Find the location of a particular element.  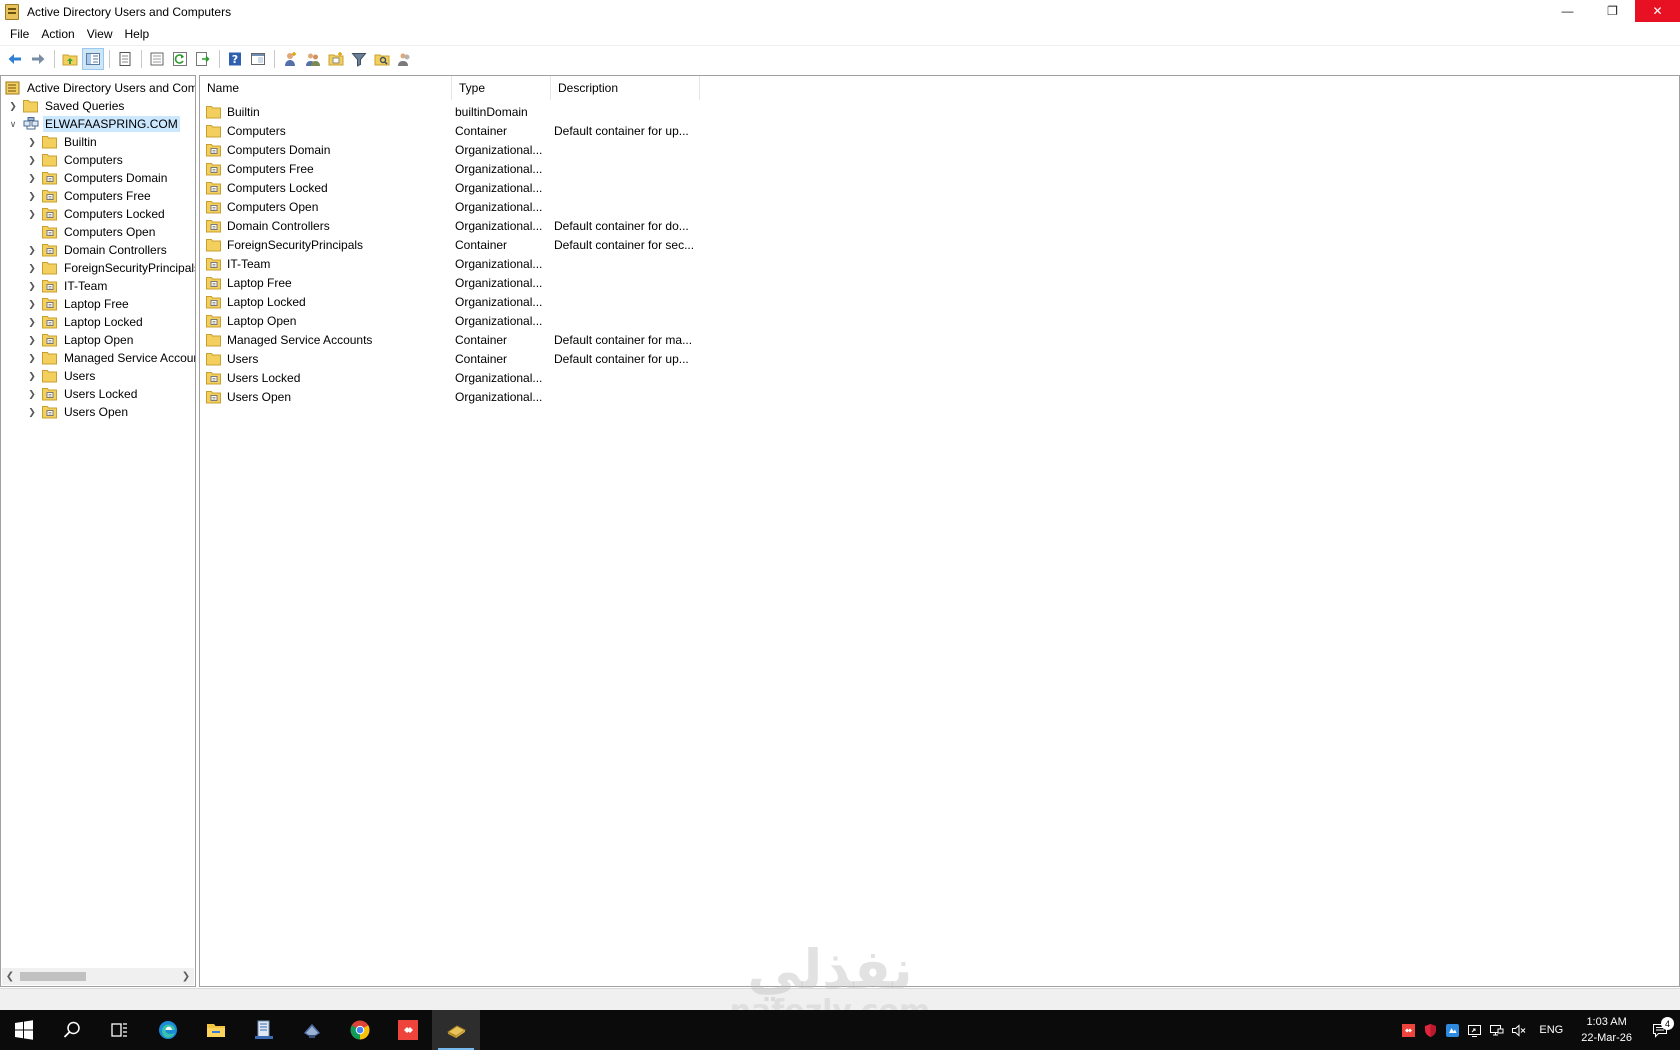

tree-item-domain: ∨ ELWAFAASPRING.COM is located at coordinates (93, 124).